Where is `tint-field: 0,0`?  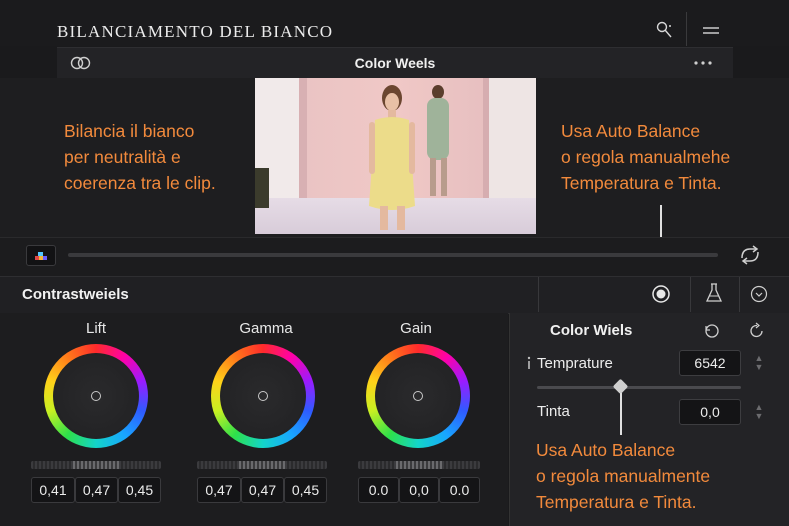
tint-field: 0,0 is located at coordinates (710, 412).